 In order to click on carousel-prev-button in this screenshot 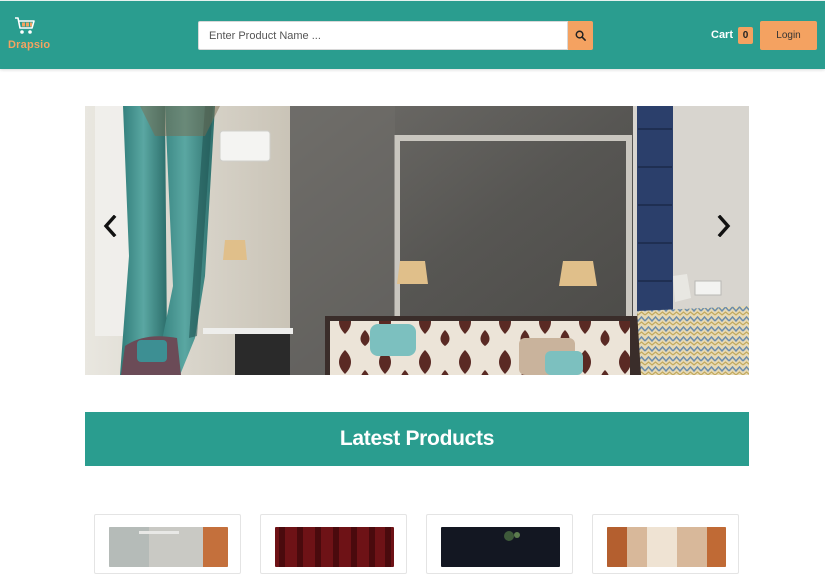, I will do `click(110, 226)`.